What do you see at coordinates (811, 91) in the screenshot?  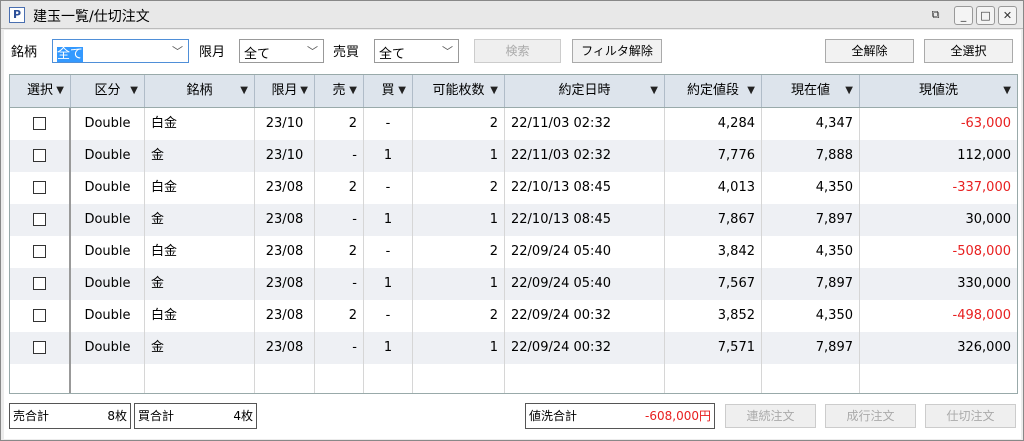 I see `column-header: 現在値 ▼` at bounding box center [811, 91].